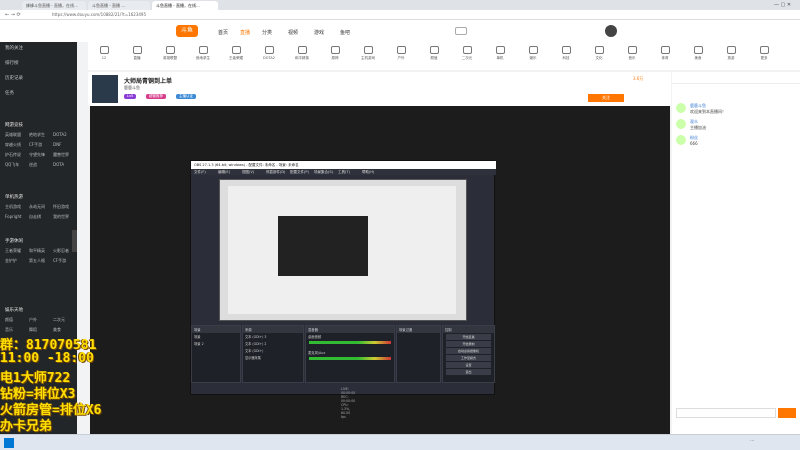  I want to click on category-item: 直播, so click(137, 57).